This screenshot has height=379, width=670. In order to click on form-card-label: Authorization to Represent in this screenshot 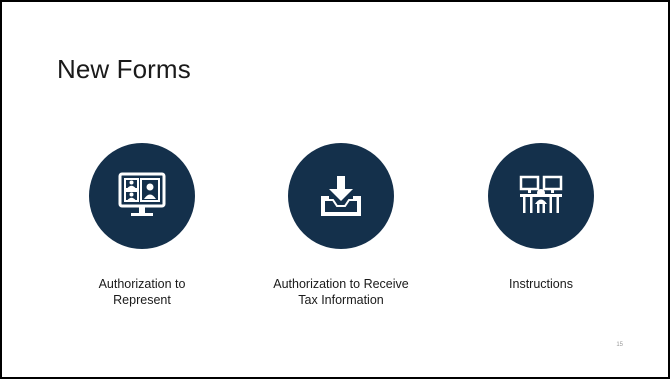, I will do `click(142, 292)`.